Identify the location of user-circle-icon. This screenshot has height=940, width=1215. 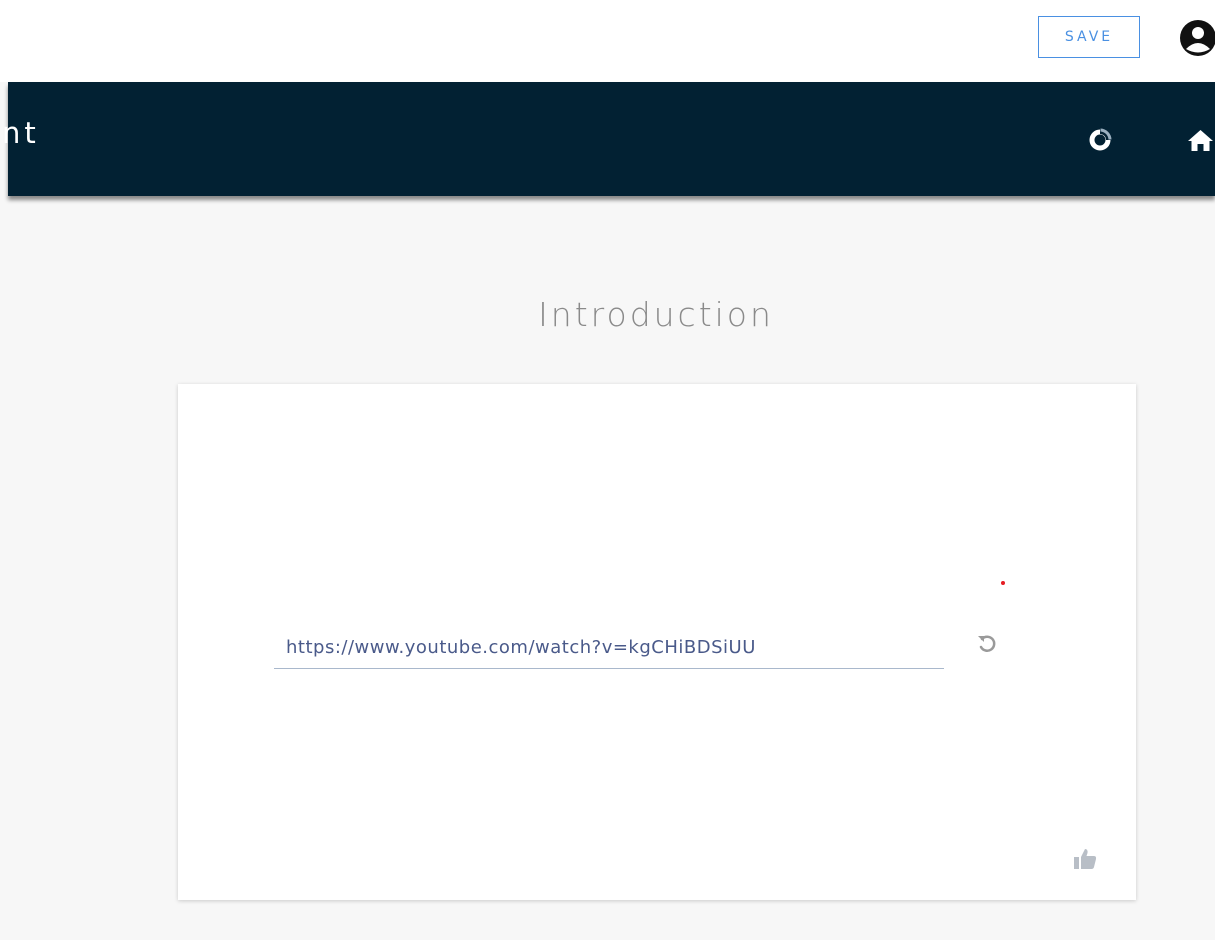
(1196, 38).